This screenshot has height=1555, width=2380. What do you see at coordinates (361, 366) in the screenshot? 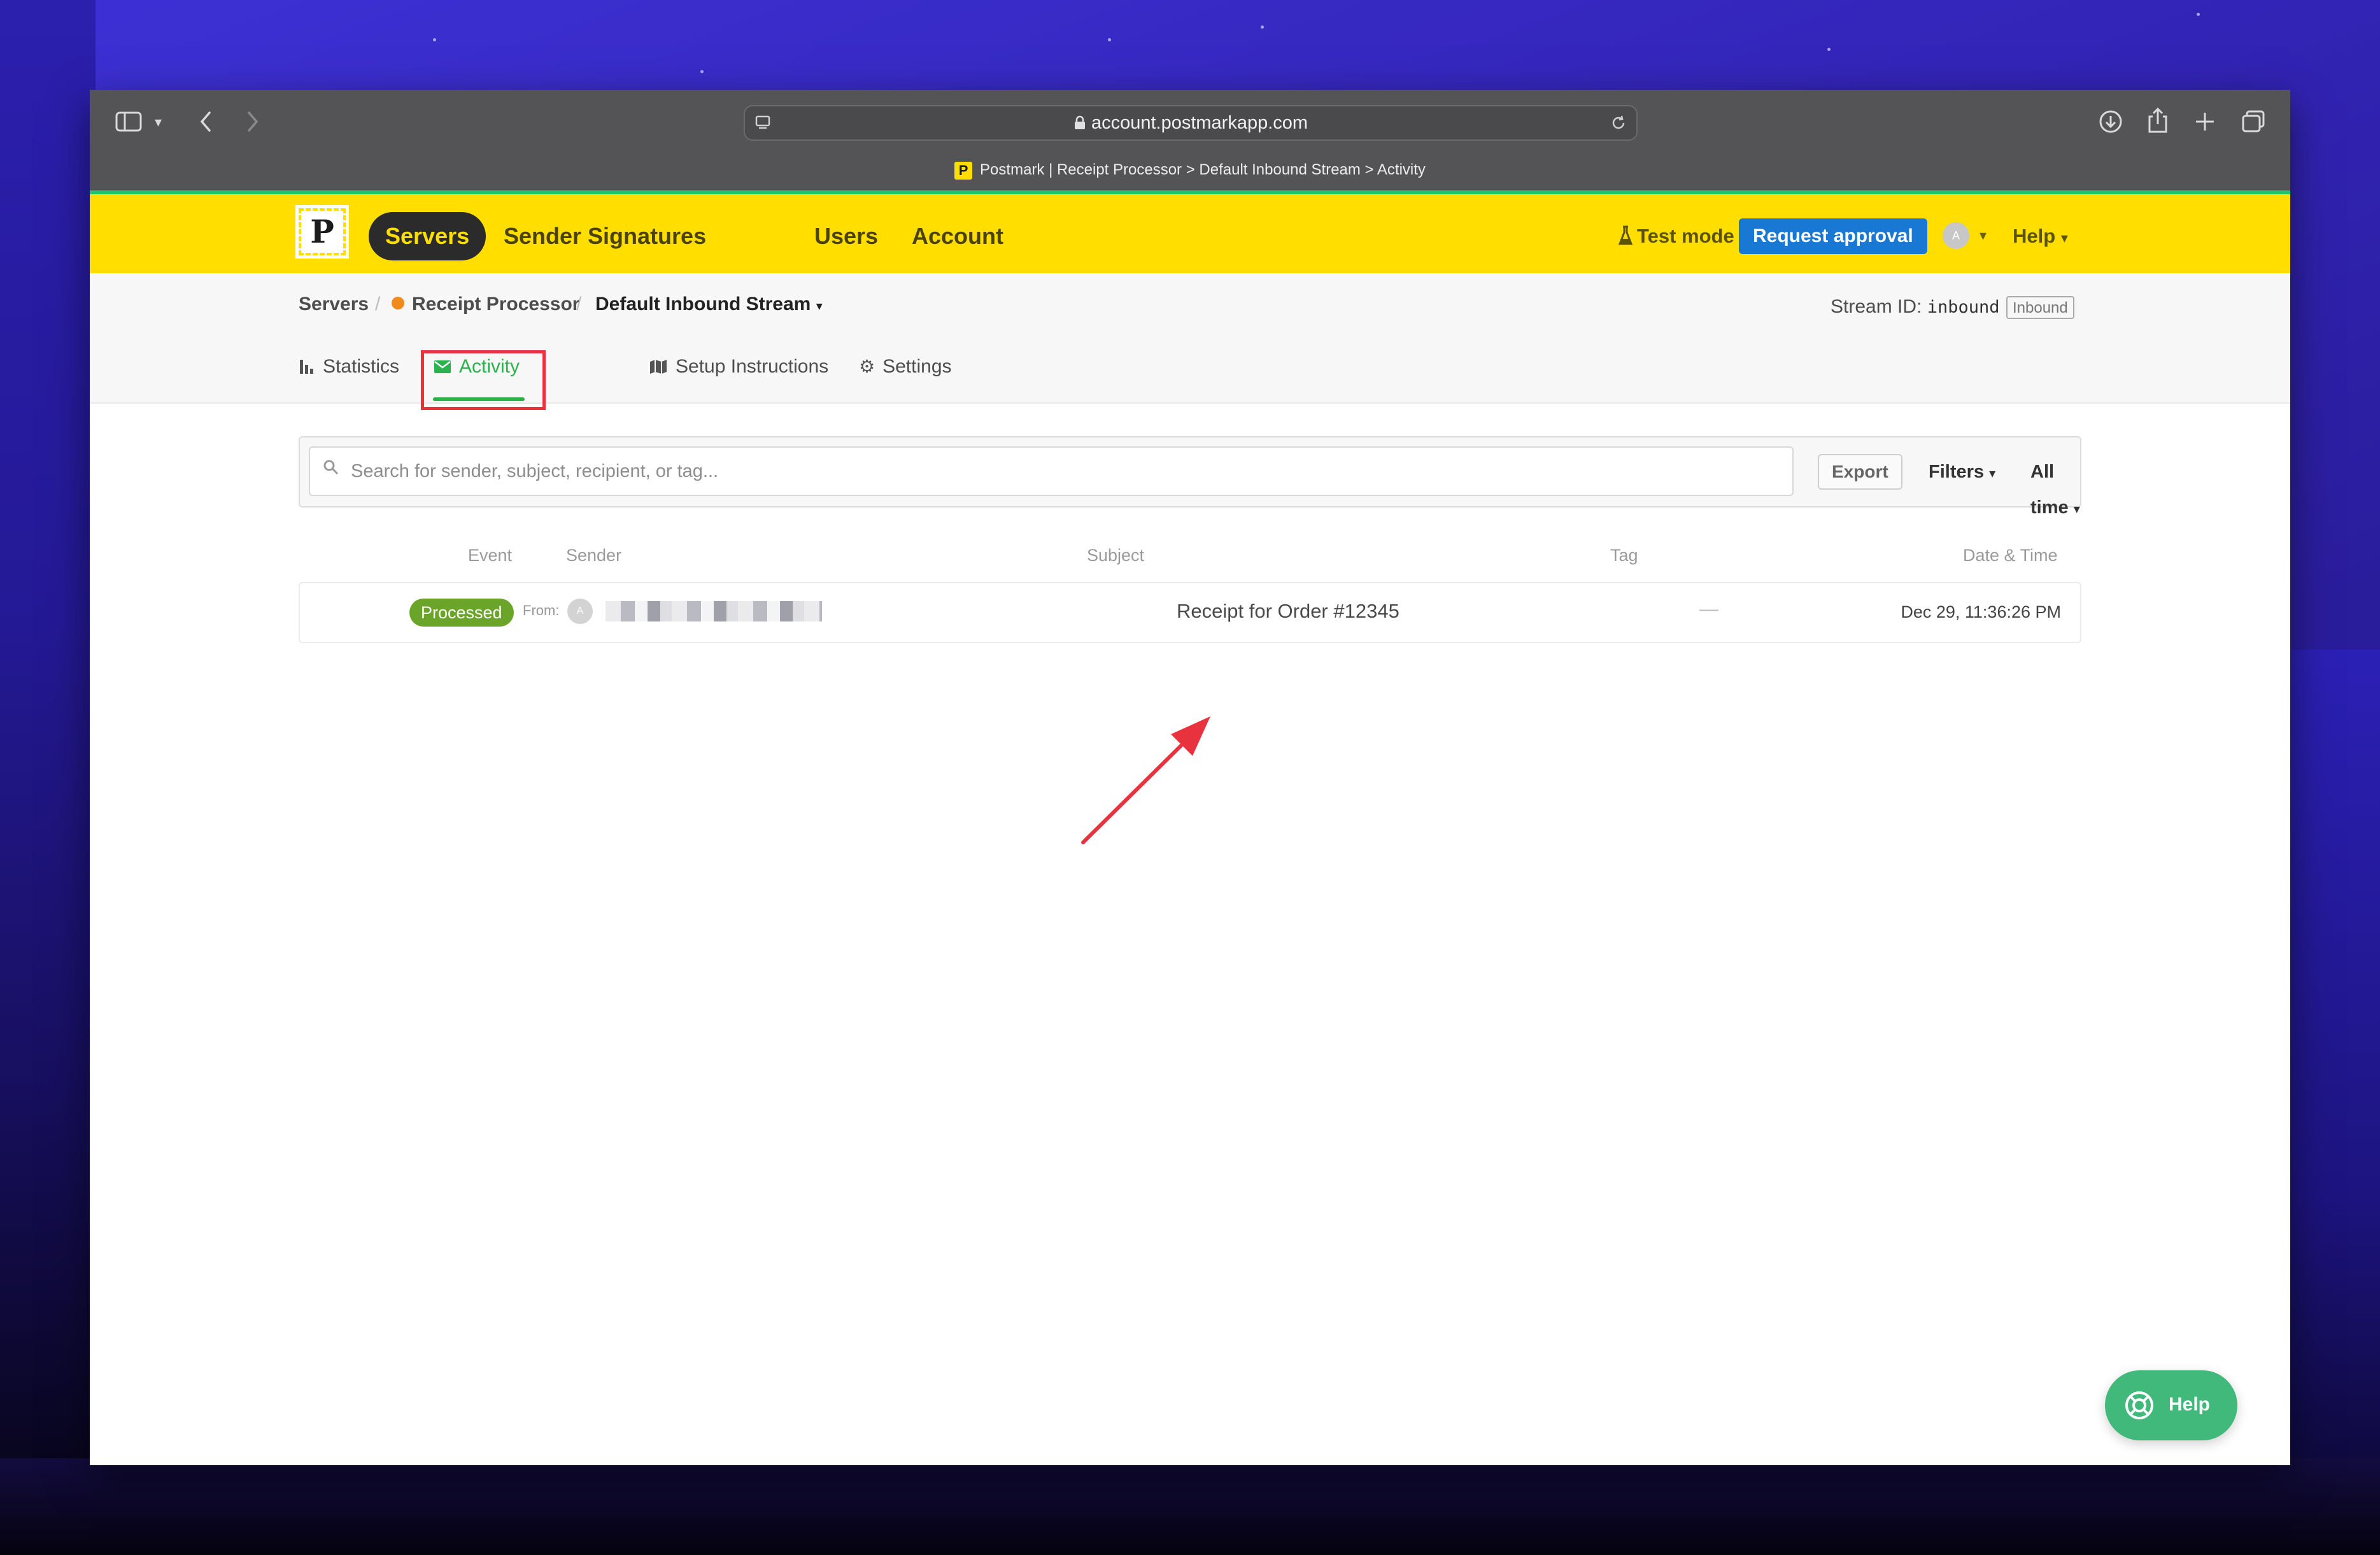
I see `tab-statistics-label: Statistics` at bounding box center [361, 366].